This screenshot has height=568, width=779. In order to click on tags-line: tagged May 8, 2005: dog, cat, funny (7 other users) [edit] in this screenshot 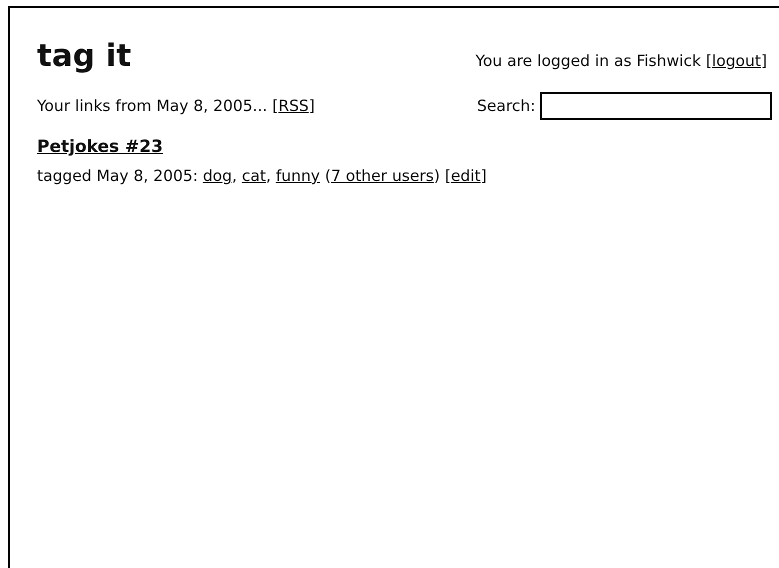, I will do `click(262, 176)`.